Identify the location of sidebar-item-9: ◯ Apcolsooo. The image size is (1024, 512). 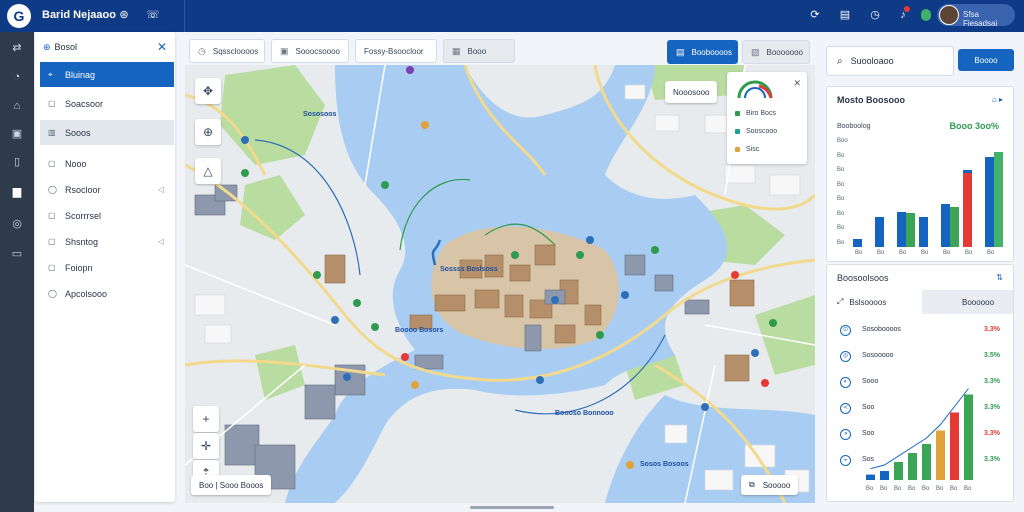
(107, 293).